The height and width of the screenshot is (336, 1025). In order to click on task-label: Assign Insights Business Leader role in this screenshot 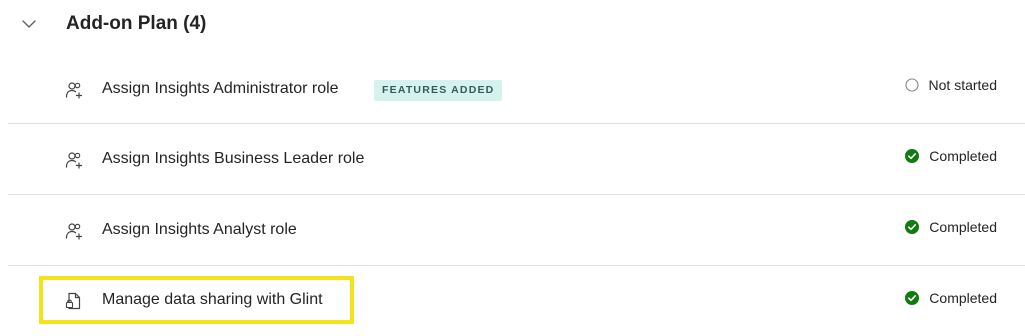, I will do `click(233, 159)`.